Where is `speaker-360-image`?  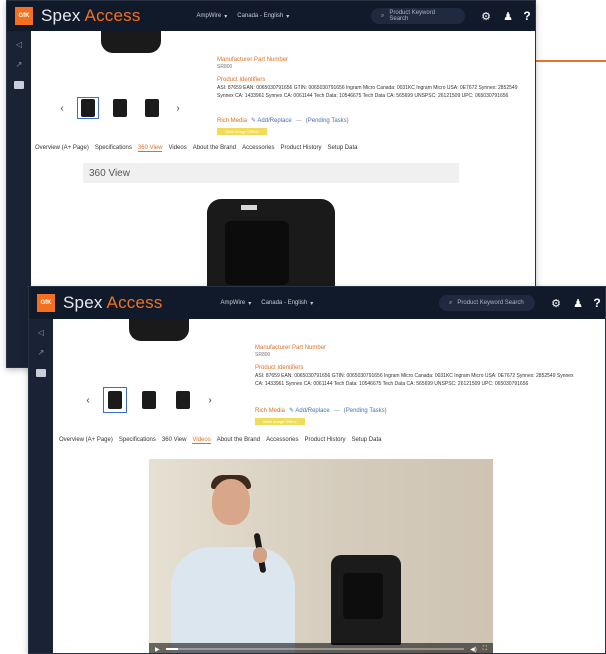 speaker-360-image is located at coordinates (271, 248).